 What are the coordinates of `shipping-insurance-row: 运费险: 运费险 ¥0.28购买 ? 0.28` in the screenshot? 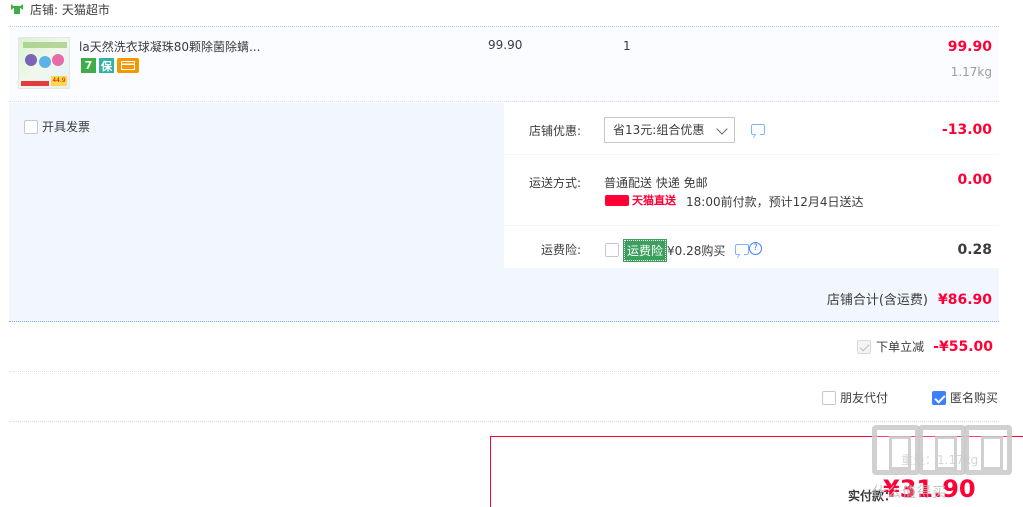 It's located at (751, 247).